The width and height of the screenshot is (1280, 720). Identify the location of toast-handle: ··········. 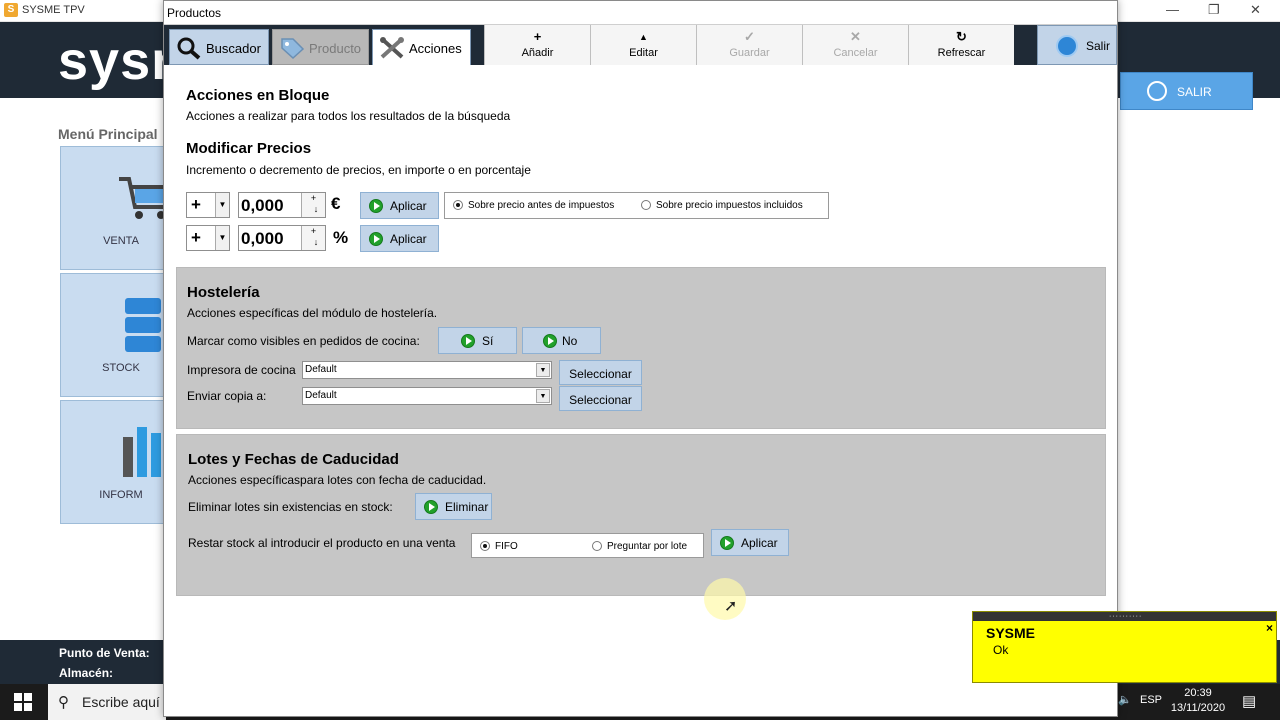
(1124, 616).